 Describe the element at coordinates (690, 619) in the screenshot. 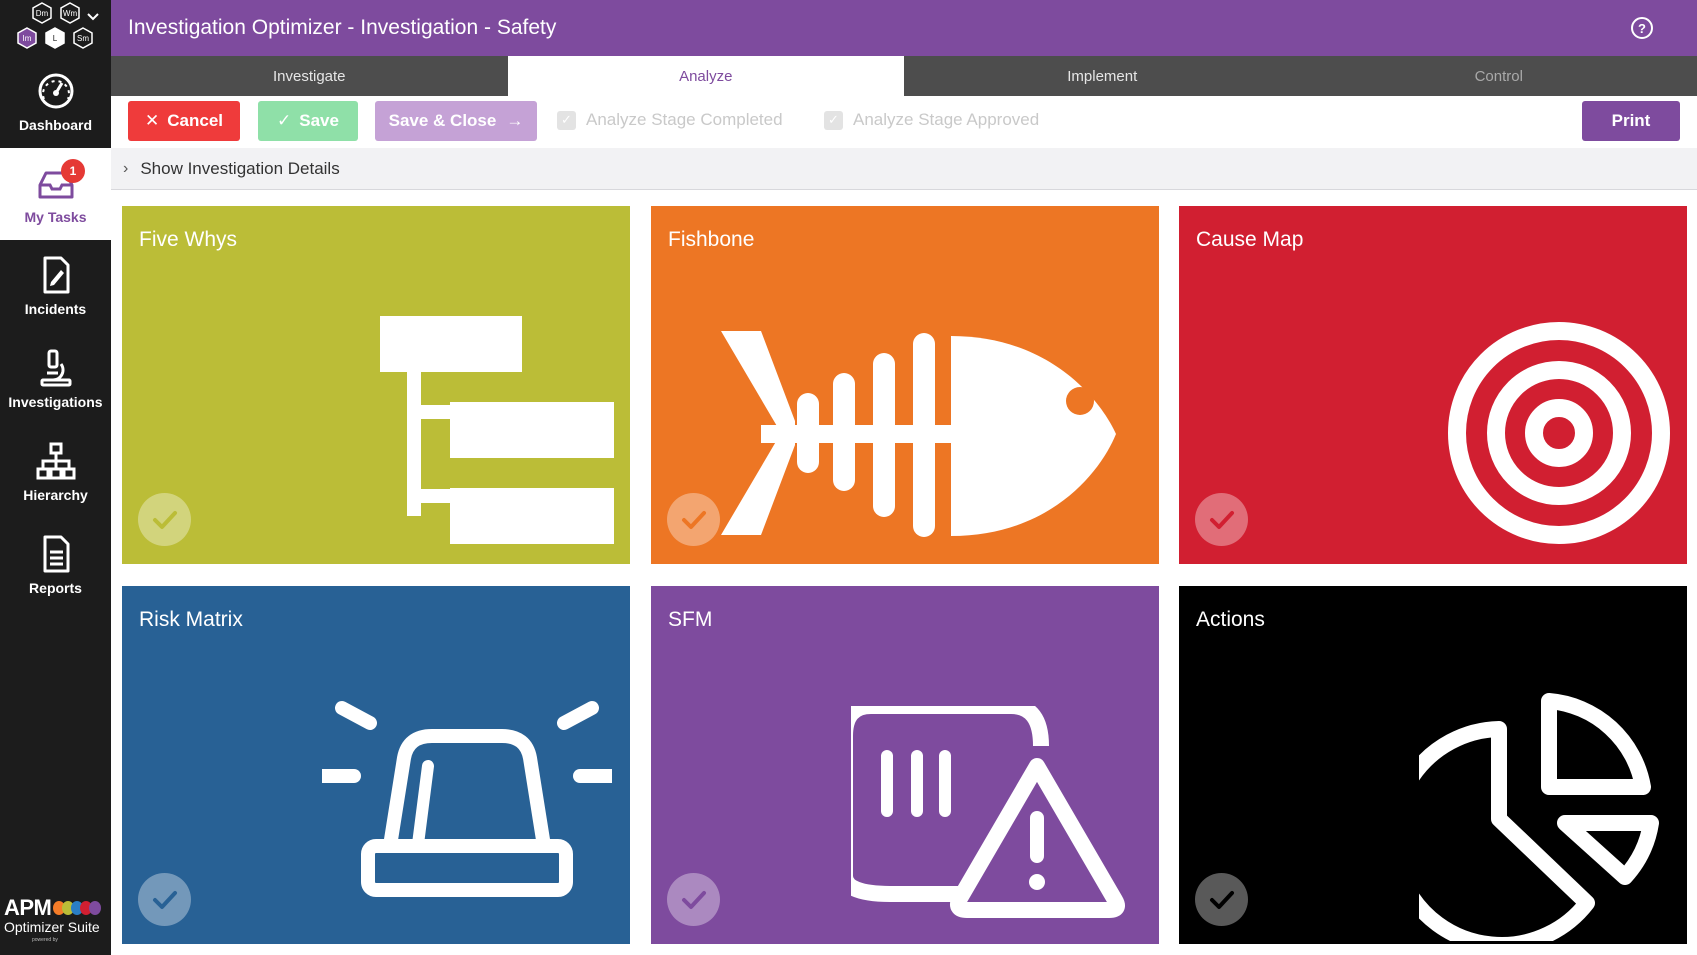

I see `tile-title: SFM` at that location.